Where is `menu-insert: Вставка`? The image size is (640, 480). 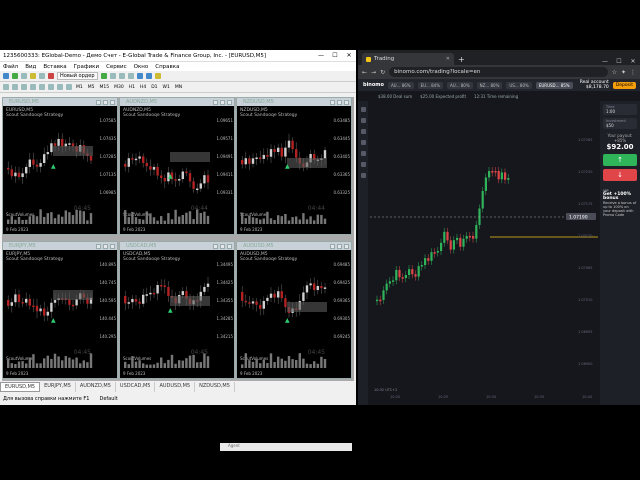
menu-insert: Вставка is located at coordinates (54, 67).